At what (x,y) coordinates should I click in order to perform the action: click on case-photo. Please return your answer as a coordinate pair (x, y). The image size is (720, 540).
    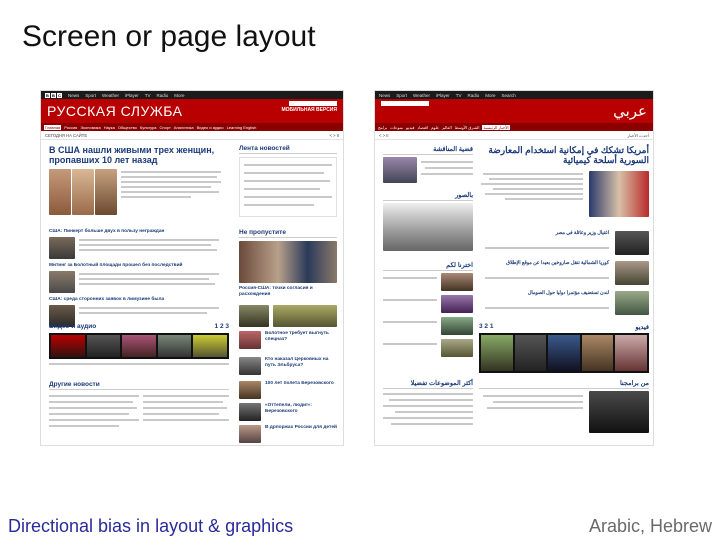
    Looking at the image, I should click on (400, 170).